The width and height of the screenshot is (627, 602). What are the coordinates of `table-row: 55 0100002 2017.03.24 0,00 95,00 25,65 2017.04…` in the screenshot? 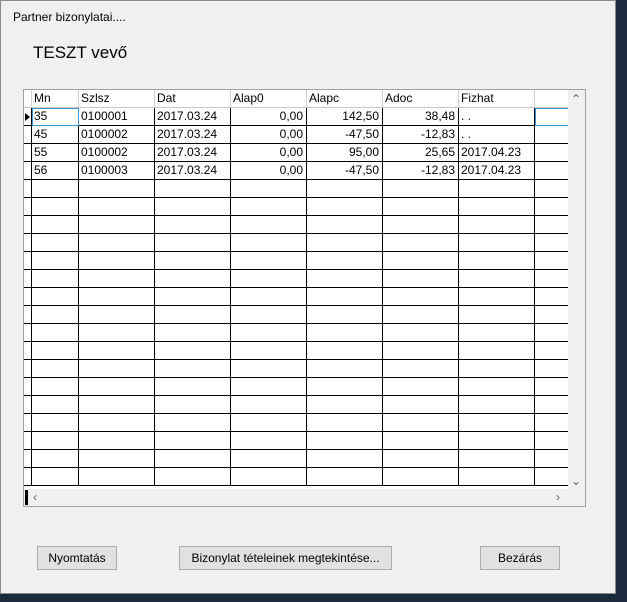 It's located at (296, 153).